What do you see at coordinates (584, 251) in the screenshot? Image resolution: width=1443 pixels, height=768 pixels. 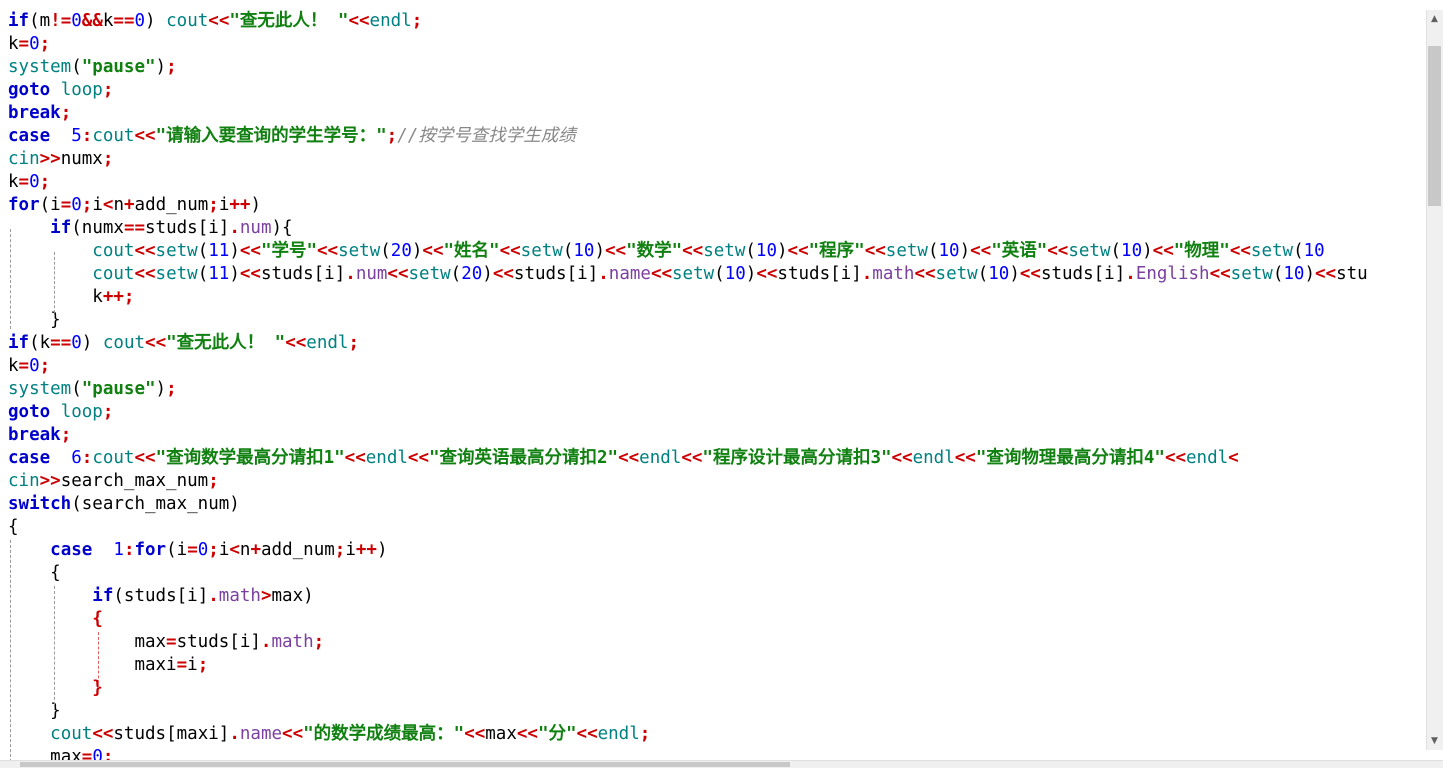 I see `code-token: 10` at bounding box center [584, 251].